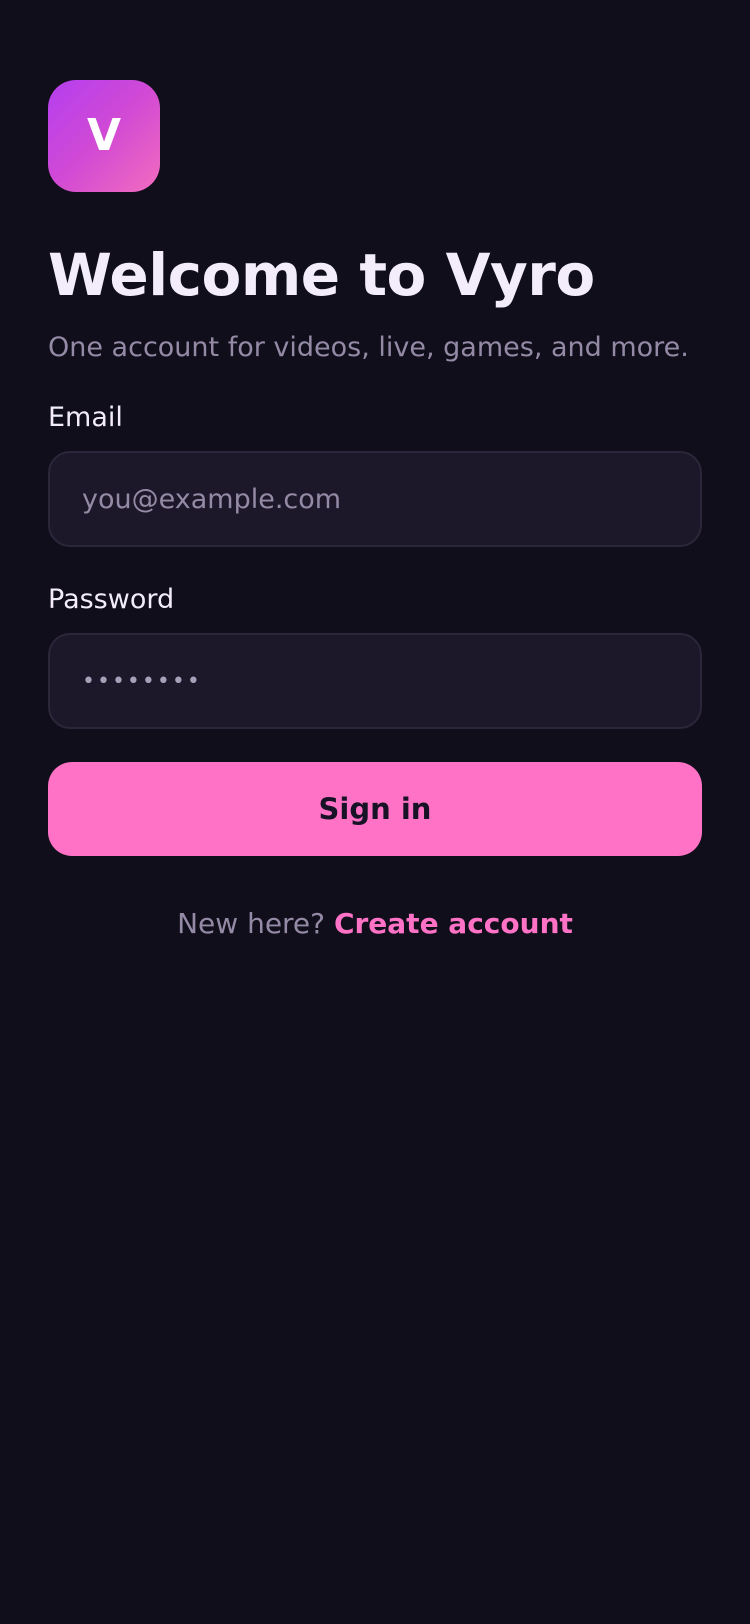  I want to click on password-label: Password, so click(111, 599).